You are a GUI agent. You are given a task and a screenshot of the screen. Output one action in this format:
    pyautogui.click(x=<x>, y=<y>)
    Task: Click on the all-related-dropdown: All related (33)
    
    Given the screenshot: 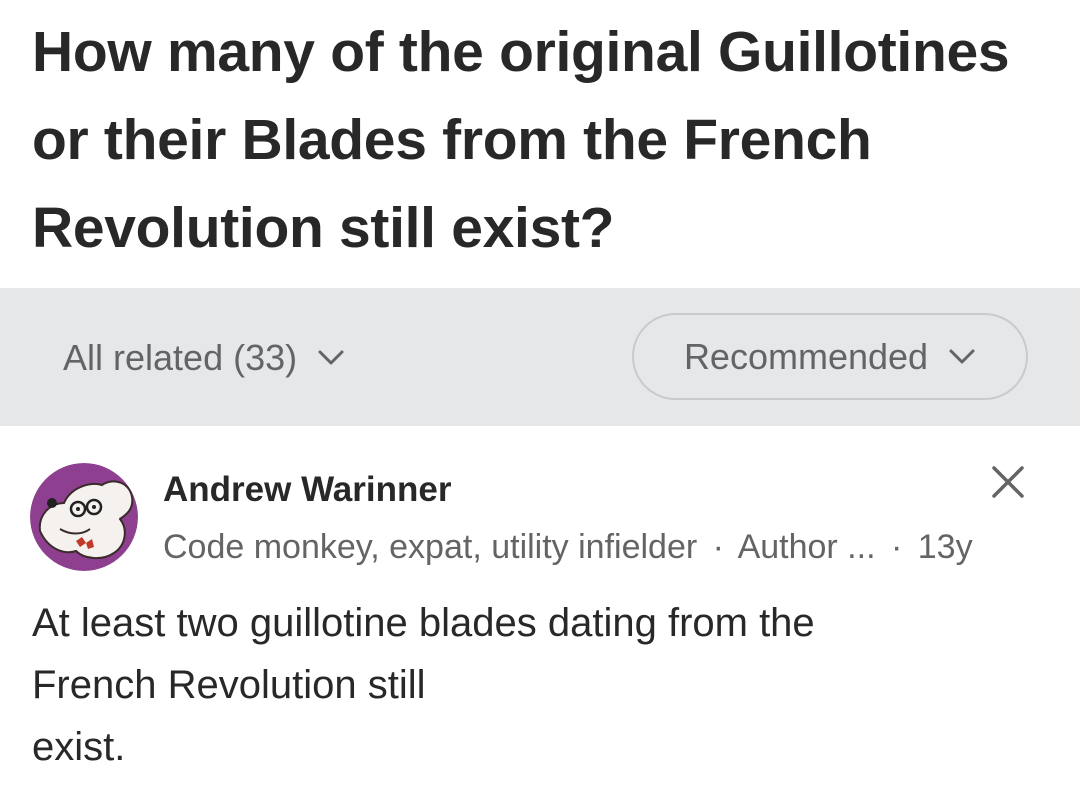 What is the action you would take?
    pyautogui.click(x=204, y=358)
    